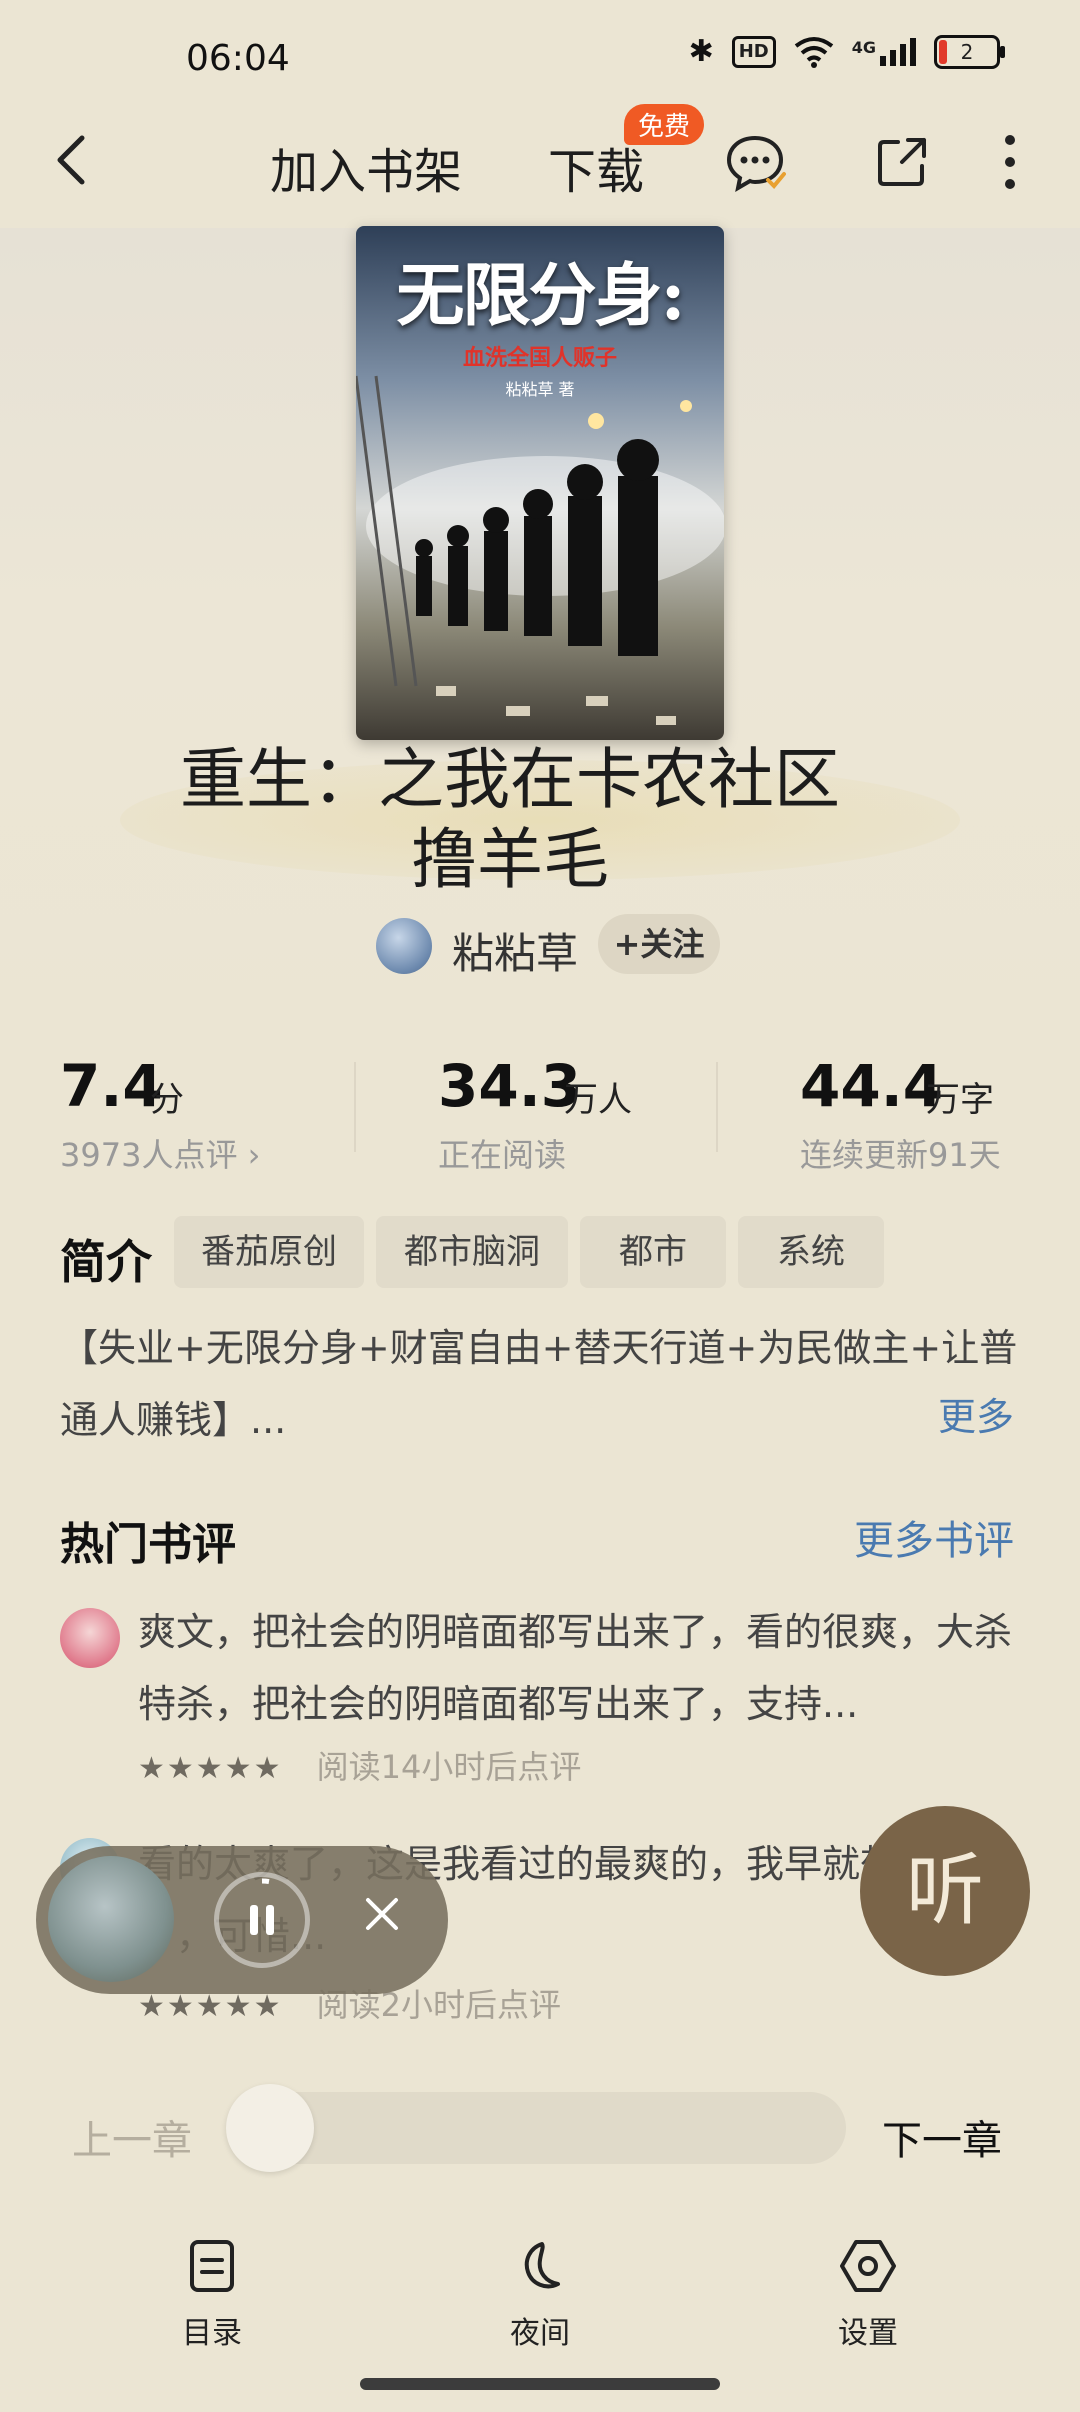  What do you see at coordinates (540, 296) in the screenshot?
I see `cover-title: 无限分身:` at bounding box center [540, 296].